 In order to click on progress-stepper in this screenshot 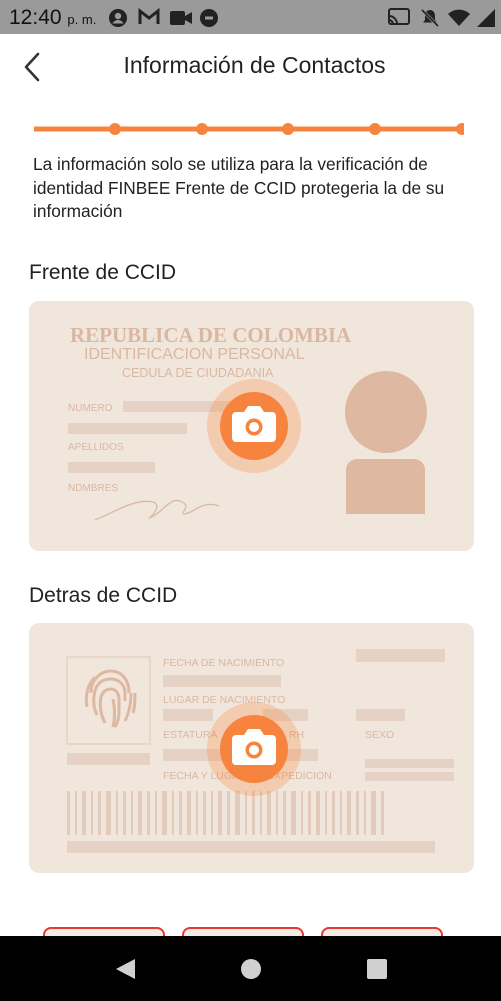, I will do `click(249, 129)`.